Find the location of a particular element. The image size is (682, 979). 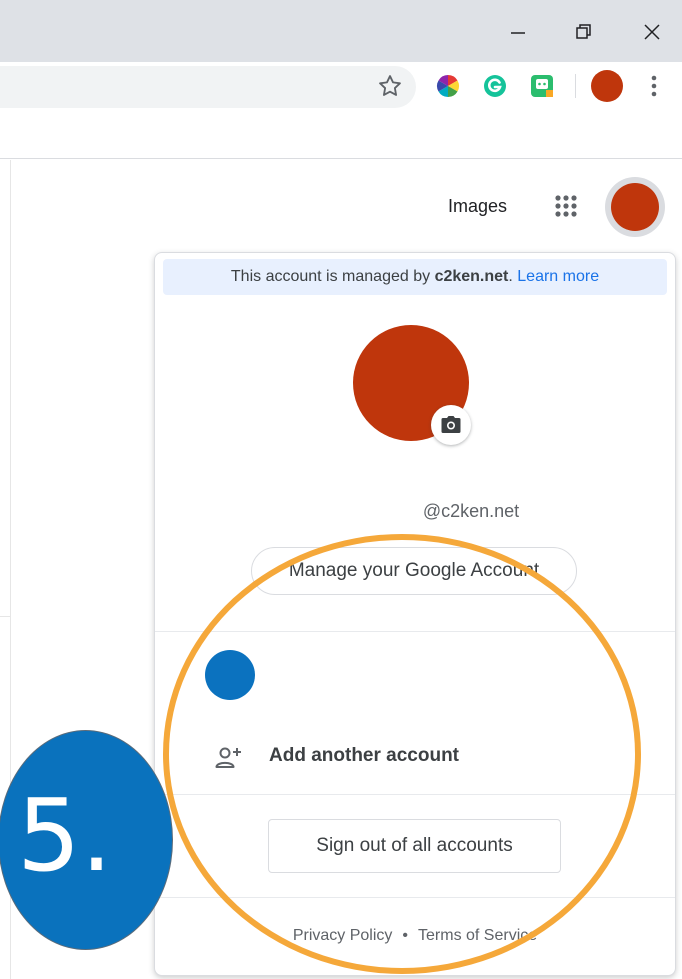

popup-footer: Privacy Policy • Terms of Service is located at coordinates (415, 936).